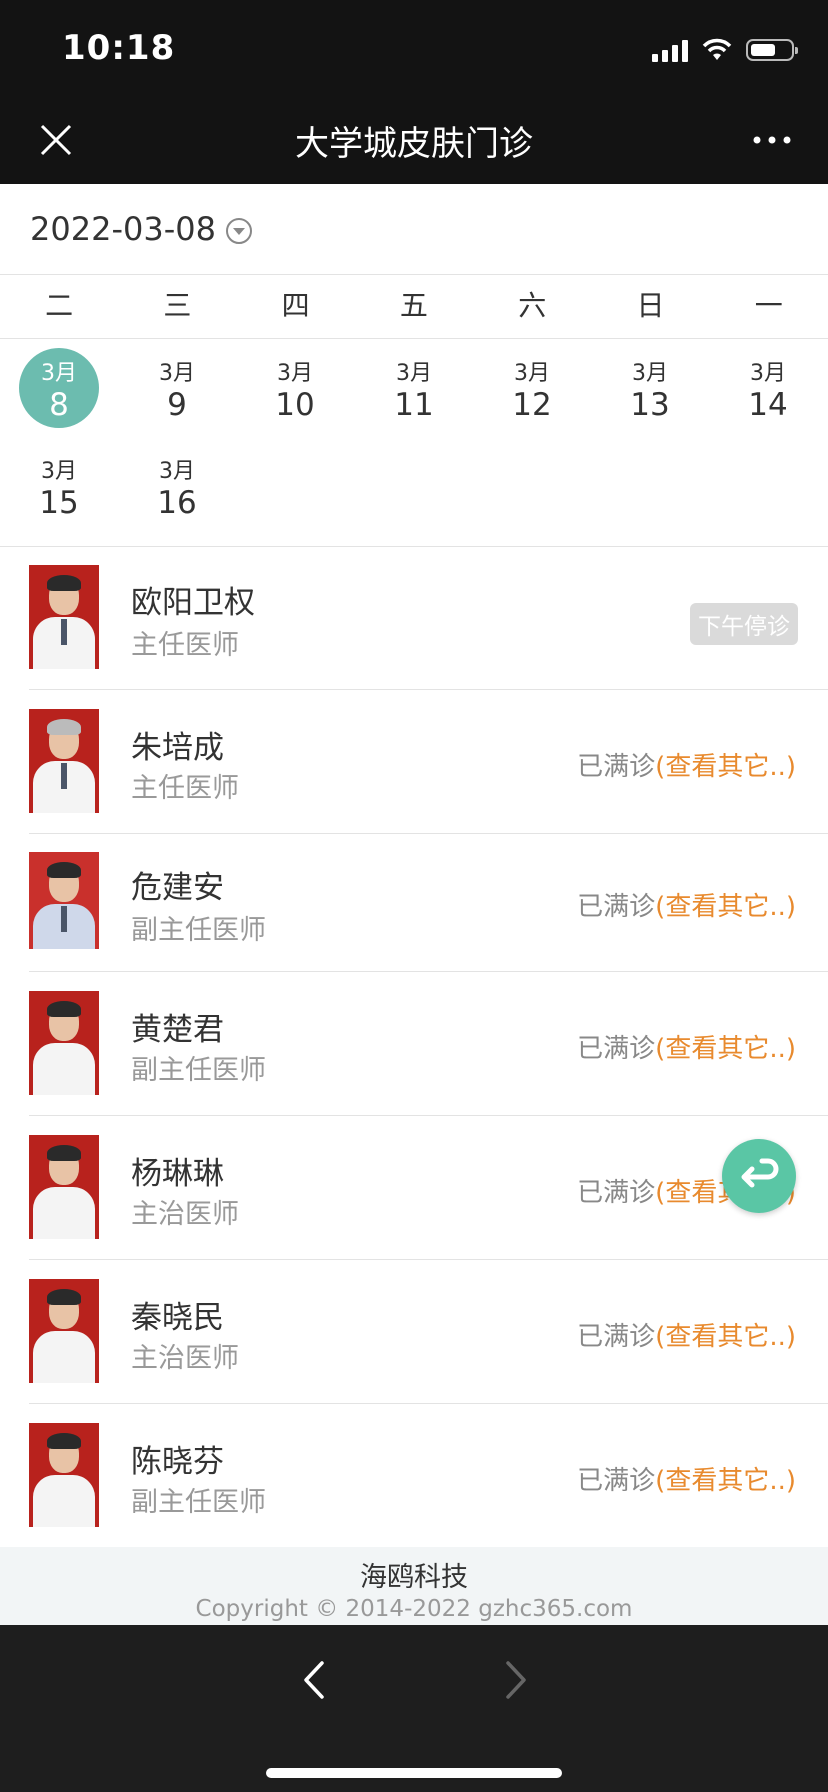 The width and height of the screenshot is (828, 1792). Describe the element at coordinates (177, 305) in the screenshot. I see `weekday-label: 三` at that location.